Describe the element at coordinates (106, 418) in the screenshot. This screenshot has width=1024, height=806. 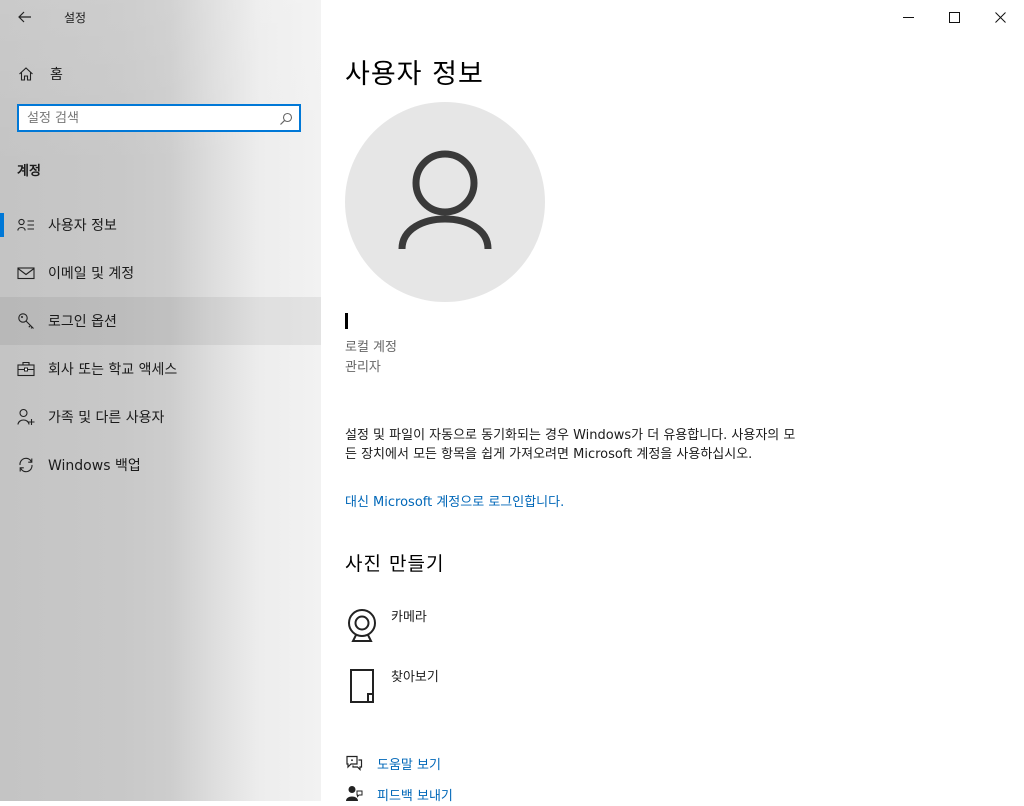
I see `sidebar-item-label: 가족 및 다른 사용자` at that location.